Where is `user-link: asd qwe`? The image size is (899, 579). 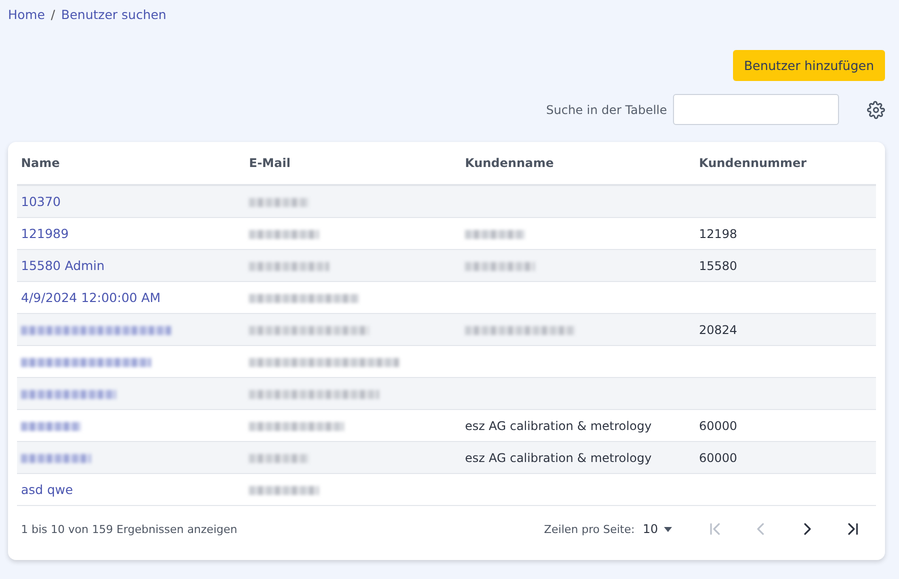 user-link: asd qwe is located at coordinates (47, 489).